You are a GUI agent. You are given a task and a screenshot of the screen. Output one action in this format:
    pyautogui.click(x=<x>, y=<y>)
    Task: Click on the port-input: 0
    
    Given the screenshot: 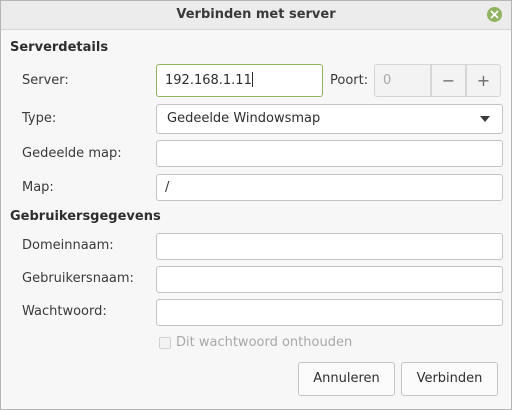 What is the action you would take?
    pyautogui.click(x=402, y=80)
    